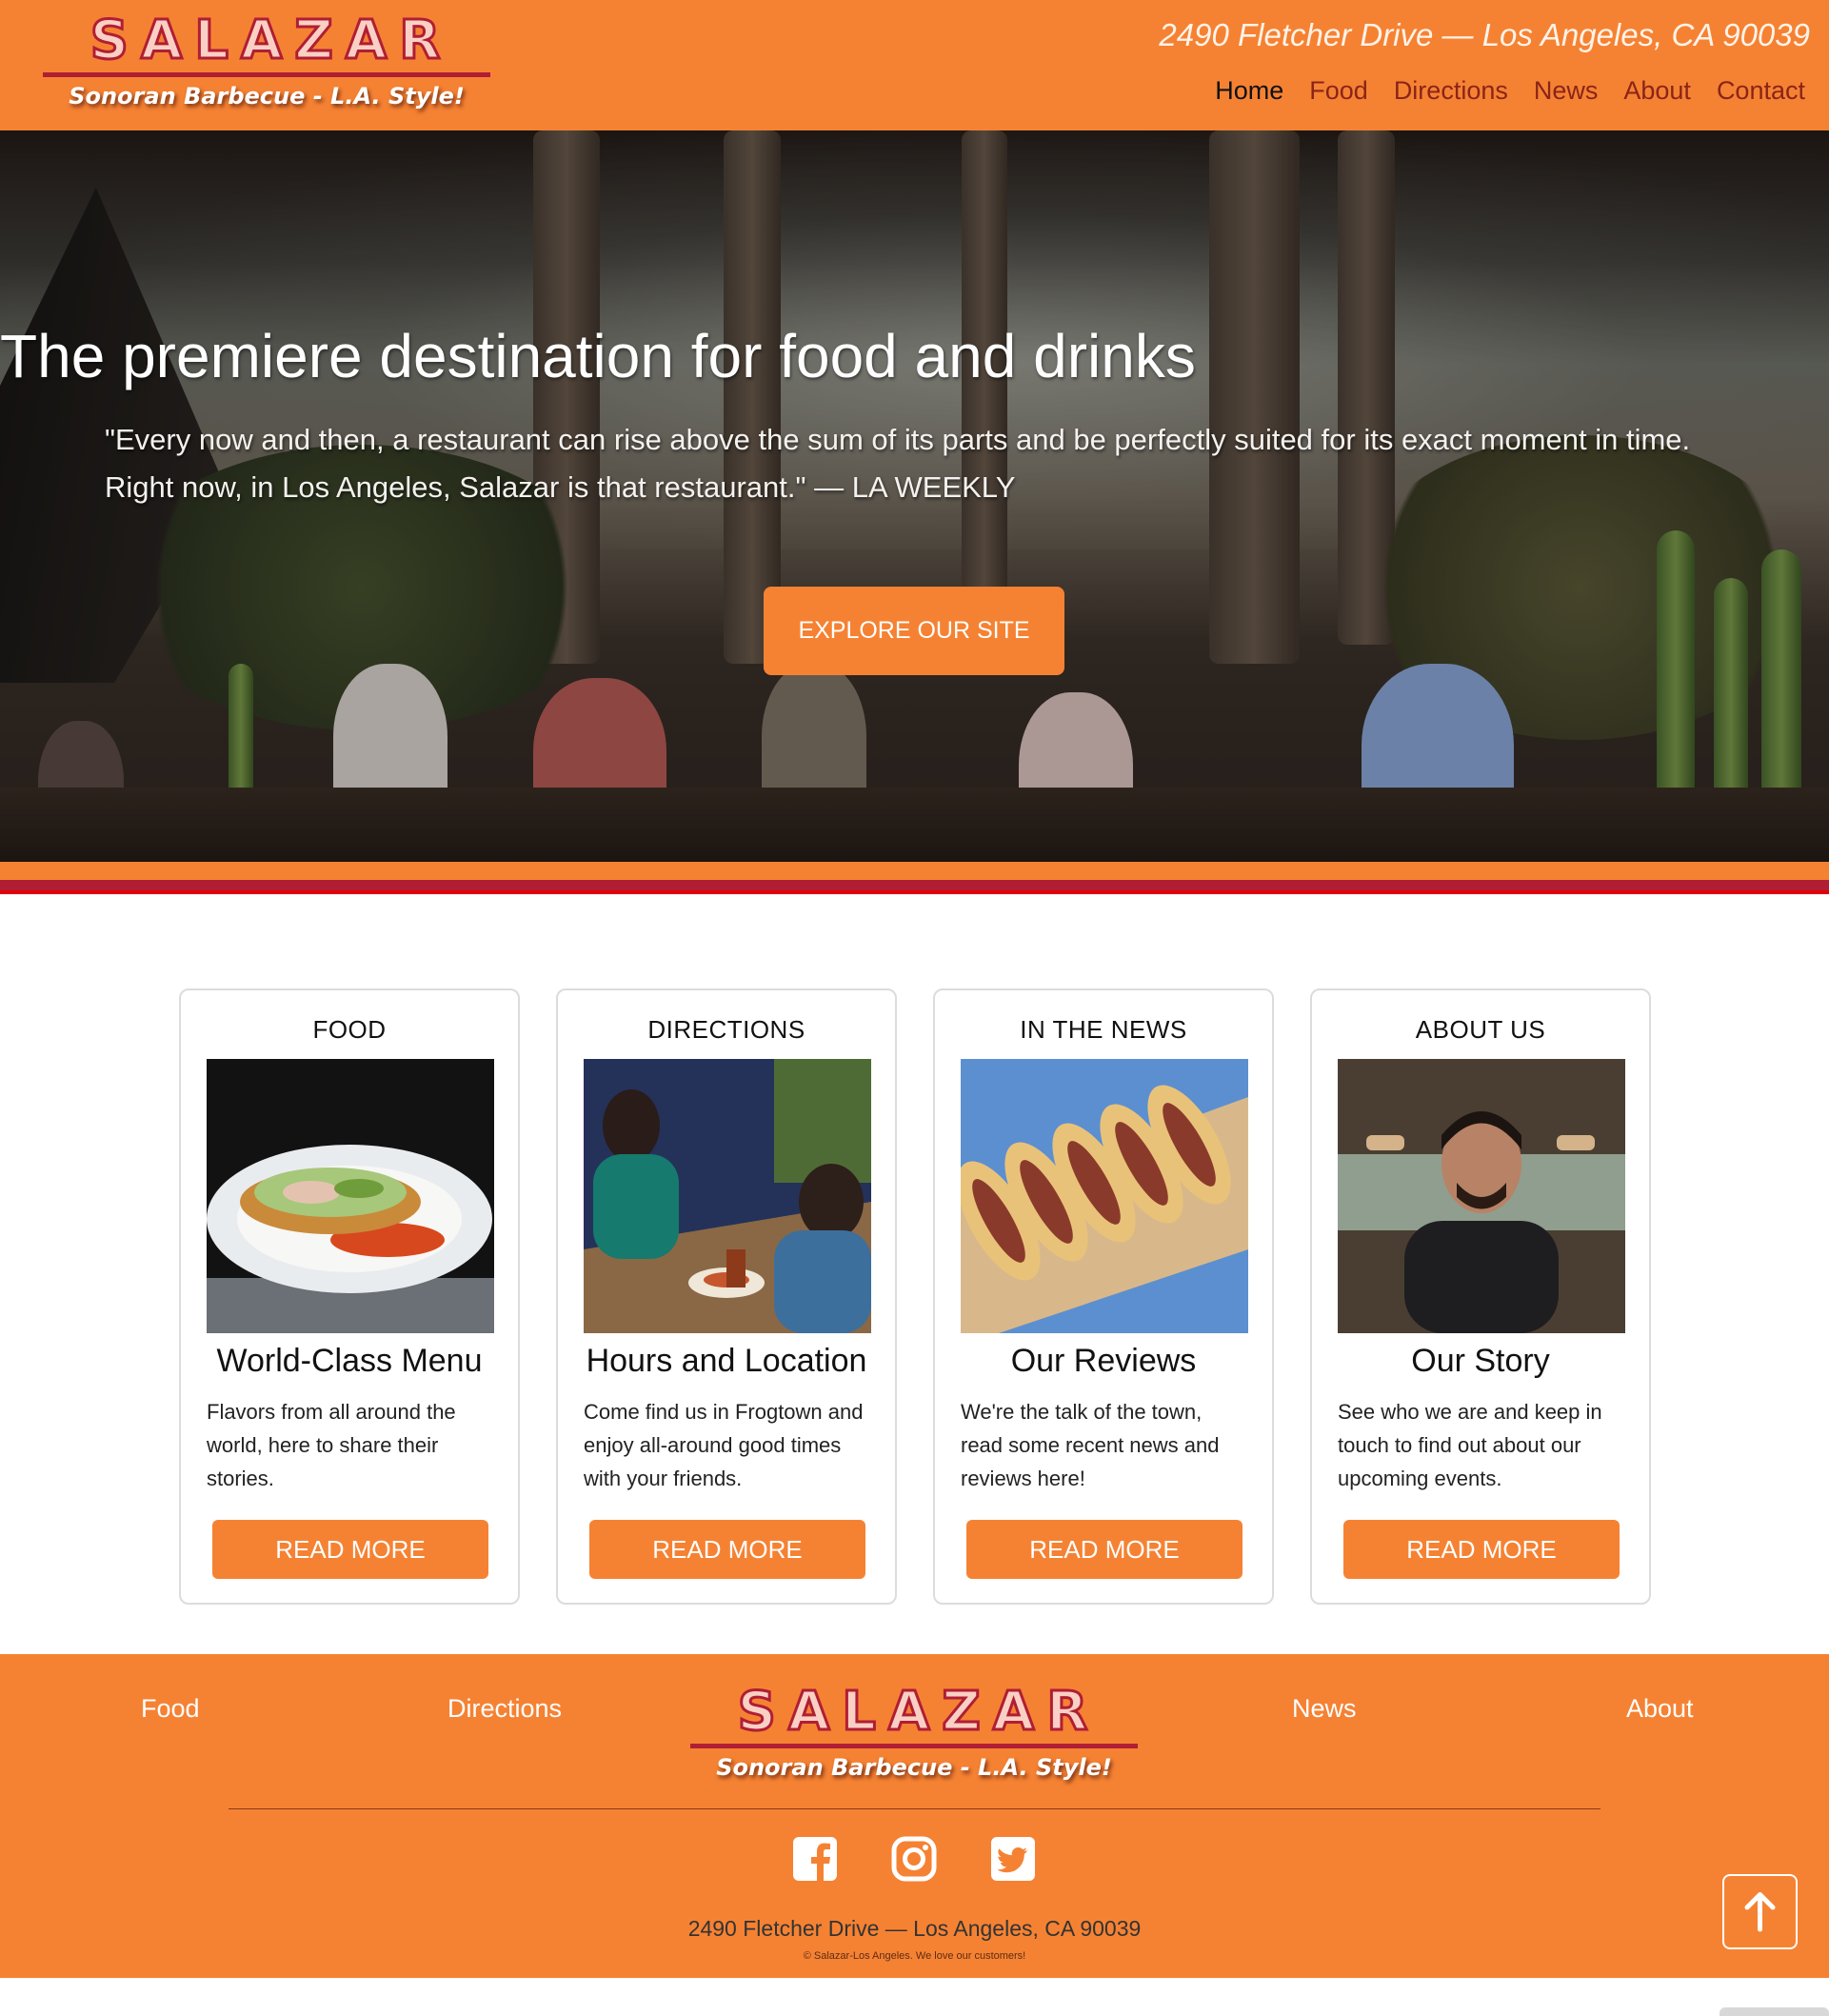 This screenshot has height=2016, width=1829. I want to click on nav-news: News, so click(1566, 91).